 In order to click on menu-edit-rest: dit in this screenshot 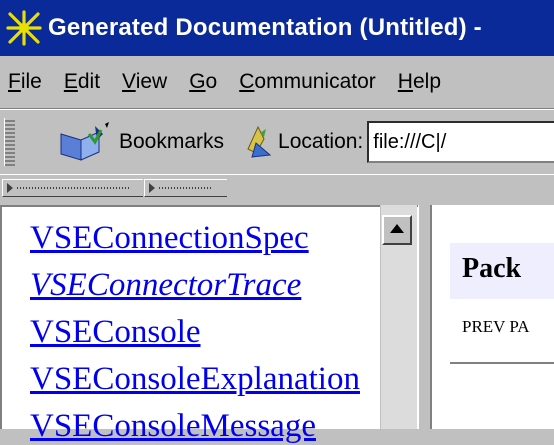, I will do `click(89, 81)`.